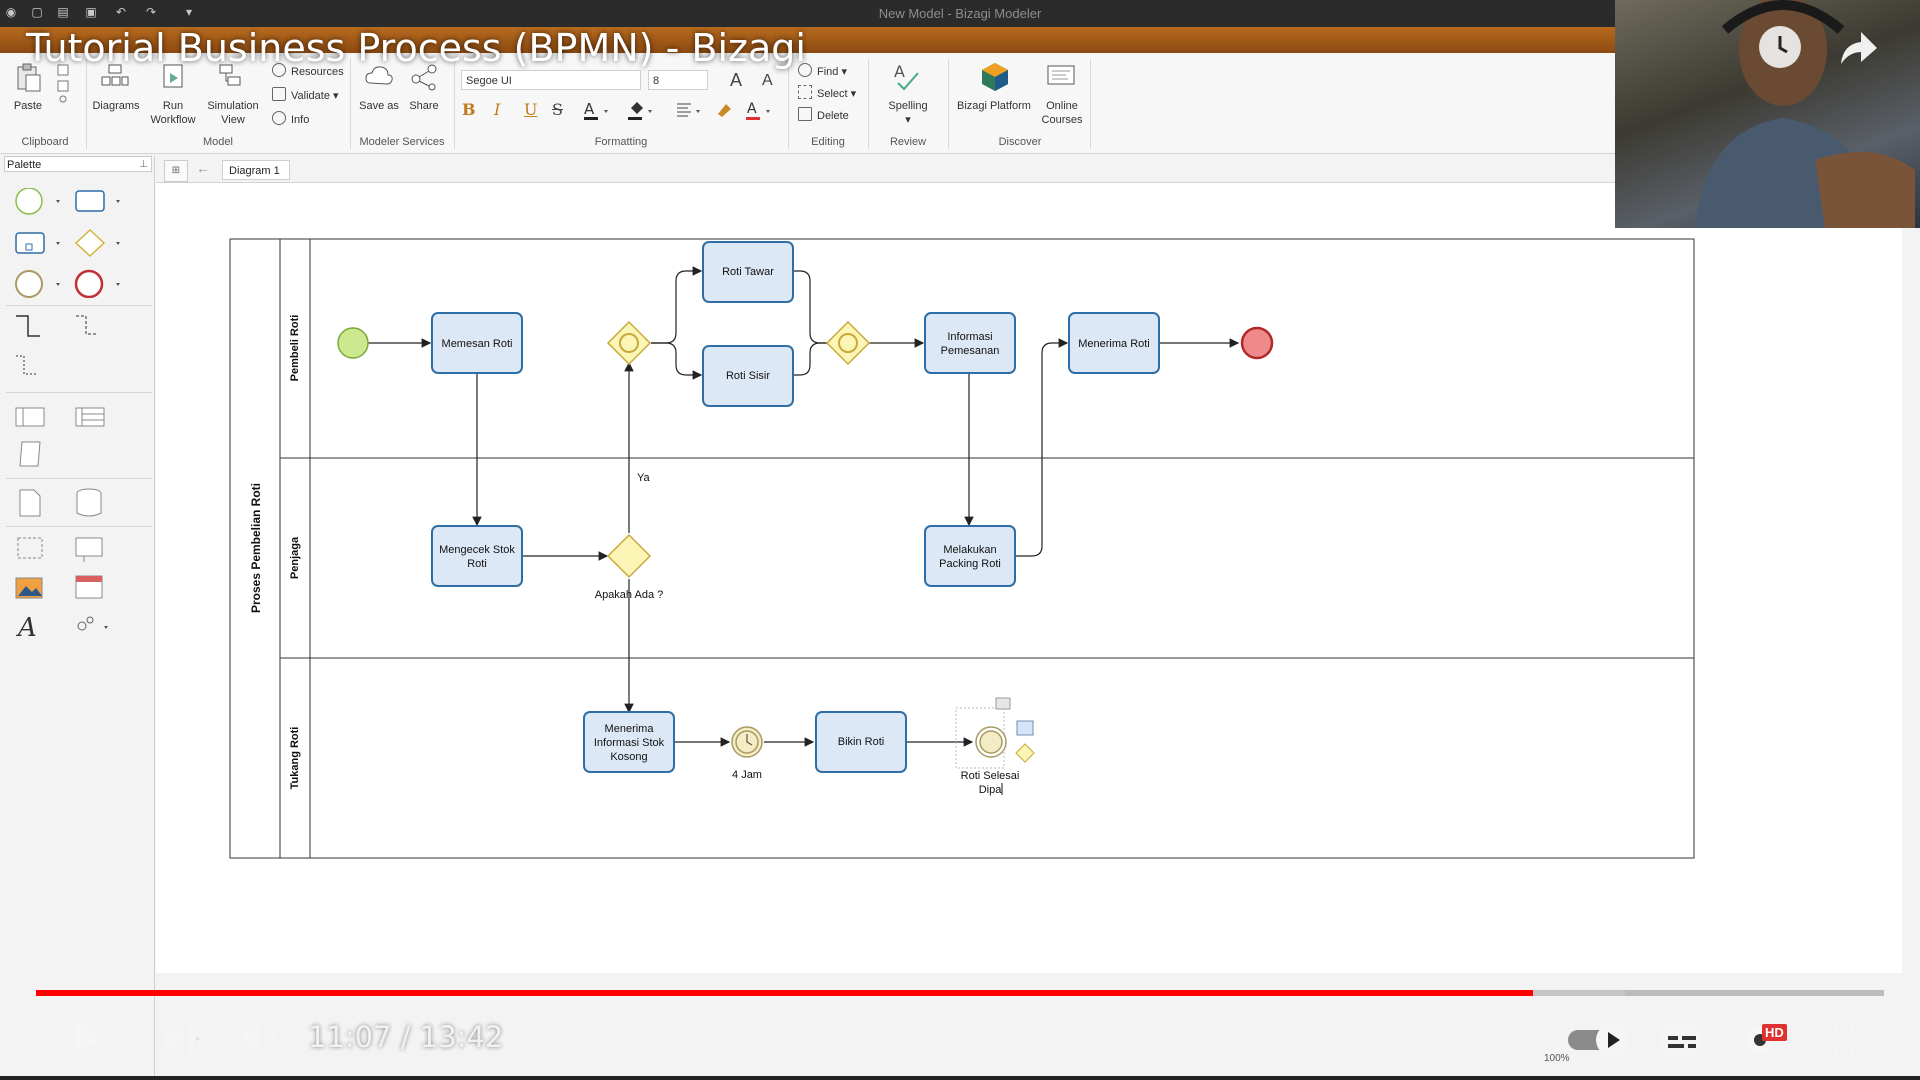 This screenshot has height=1080, width=1920. Describe the element at coordinates (629, 595) in the screenshot. I see `gateway-label: Apakah Ada ?` at that location.